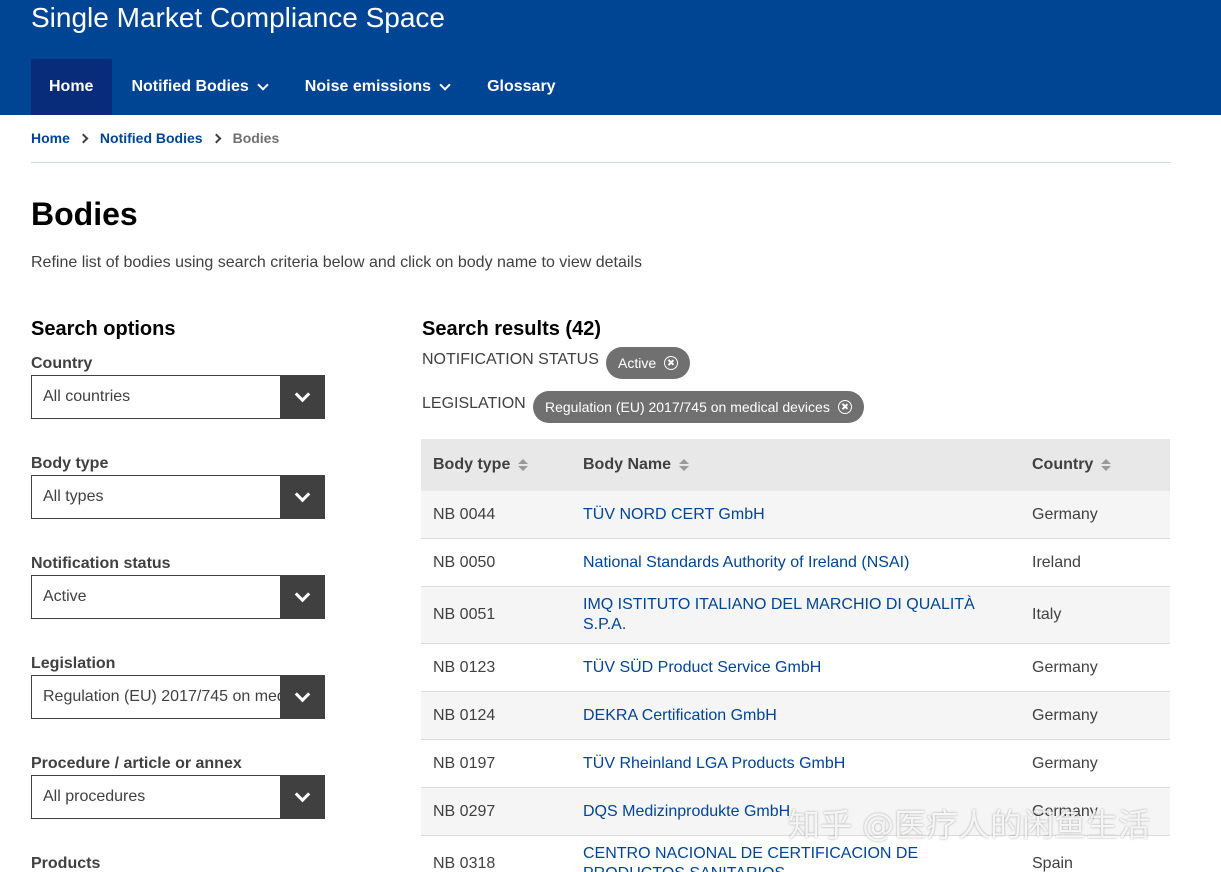  What do you see at coordinates (472, 464) in the screenshot?
I see `column-header-body-type-label: Body type` at bounding box center [472, 464].